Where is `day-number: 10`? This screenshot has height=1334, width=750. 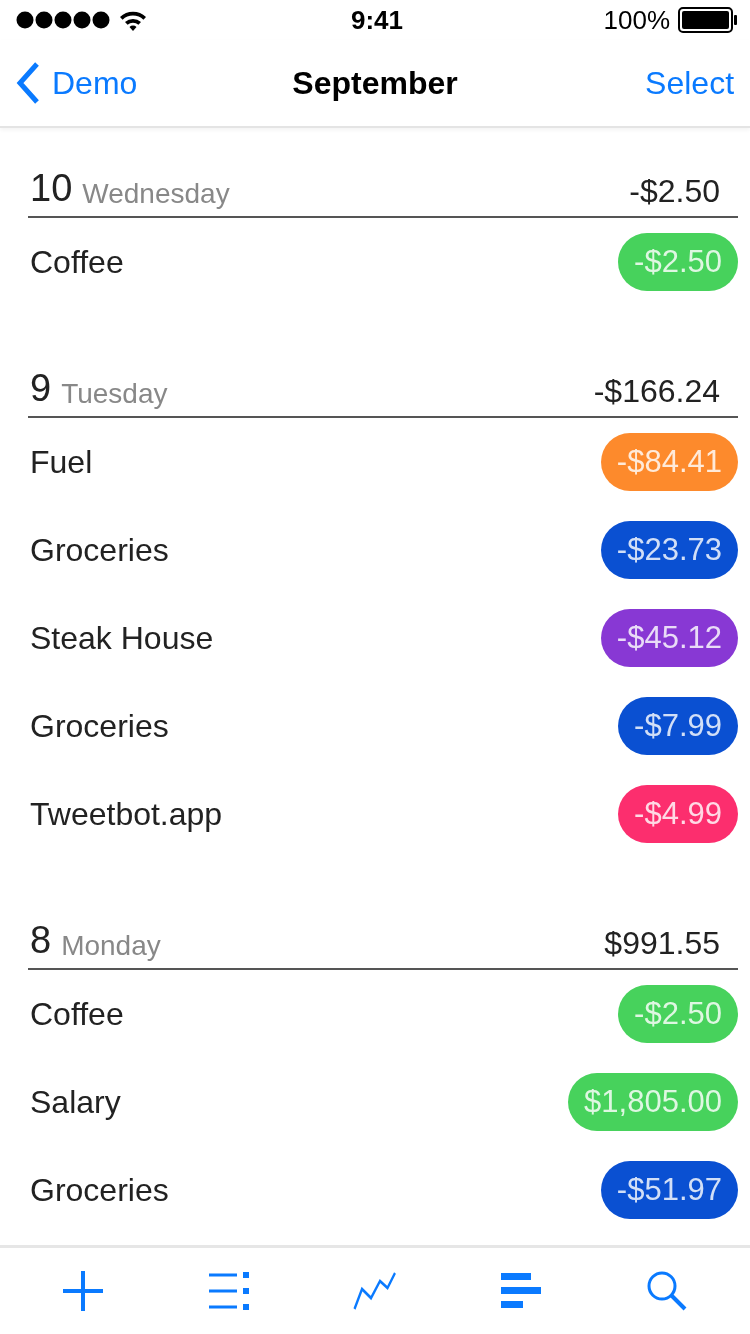 day-number: 10 is located at coordinates (51, 188).